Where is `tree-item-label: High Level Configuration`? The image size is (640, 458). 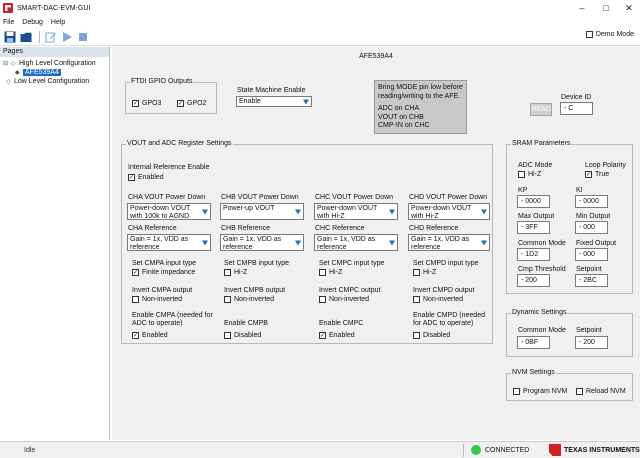
tree-item-label: High Level Configuration is located at coordinates (57, 63).